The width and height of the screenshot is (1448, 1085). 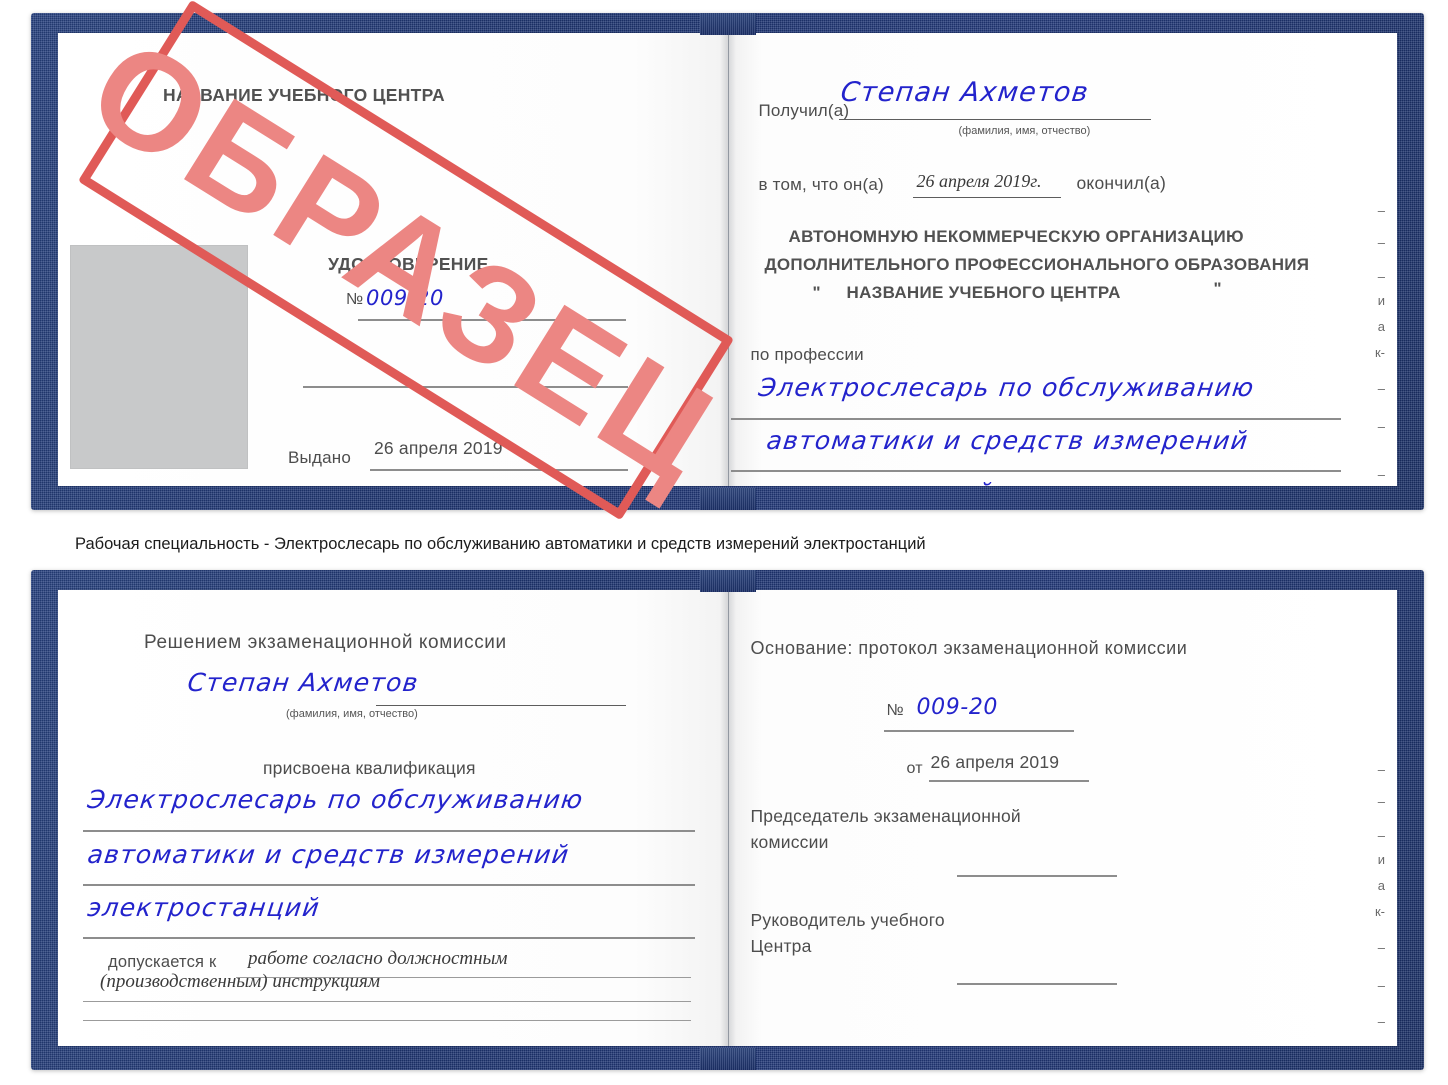 I want to click on seal-place-label: М.П., so click(x=140, y=485).